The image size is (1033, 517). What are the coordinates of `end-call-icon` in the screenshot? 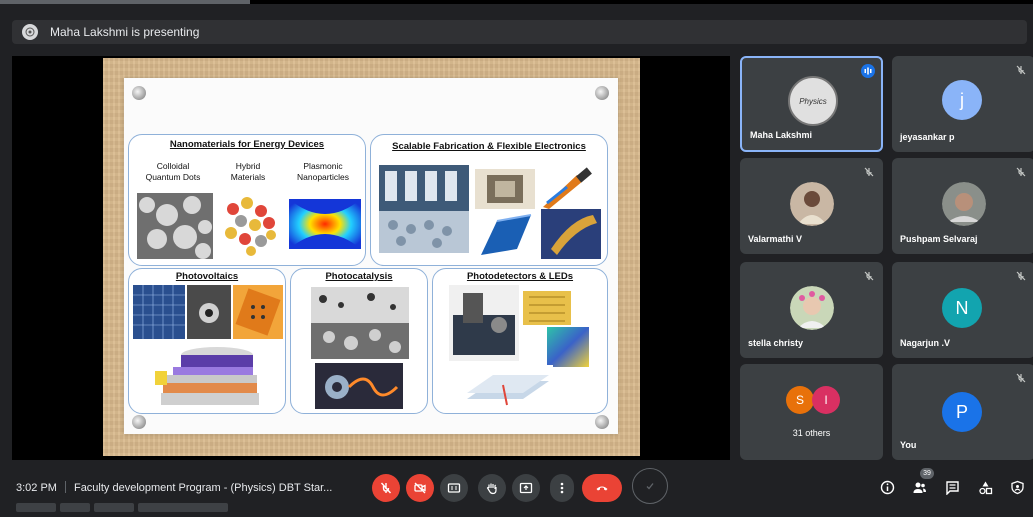 It's located at (602, 488).